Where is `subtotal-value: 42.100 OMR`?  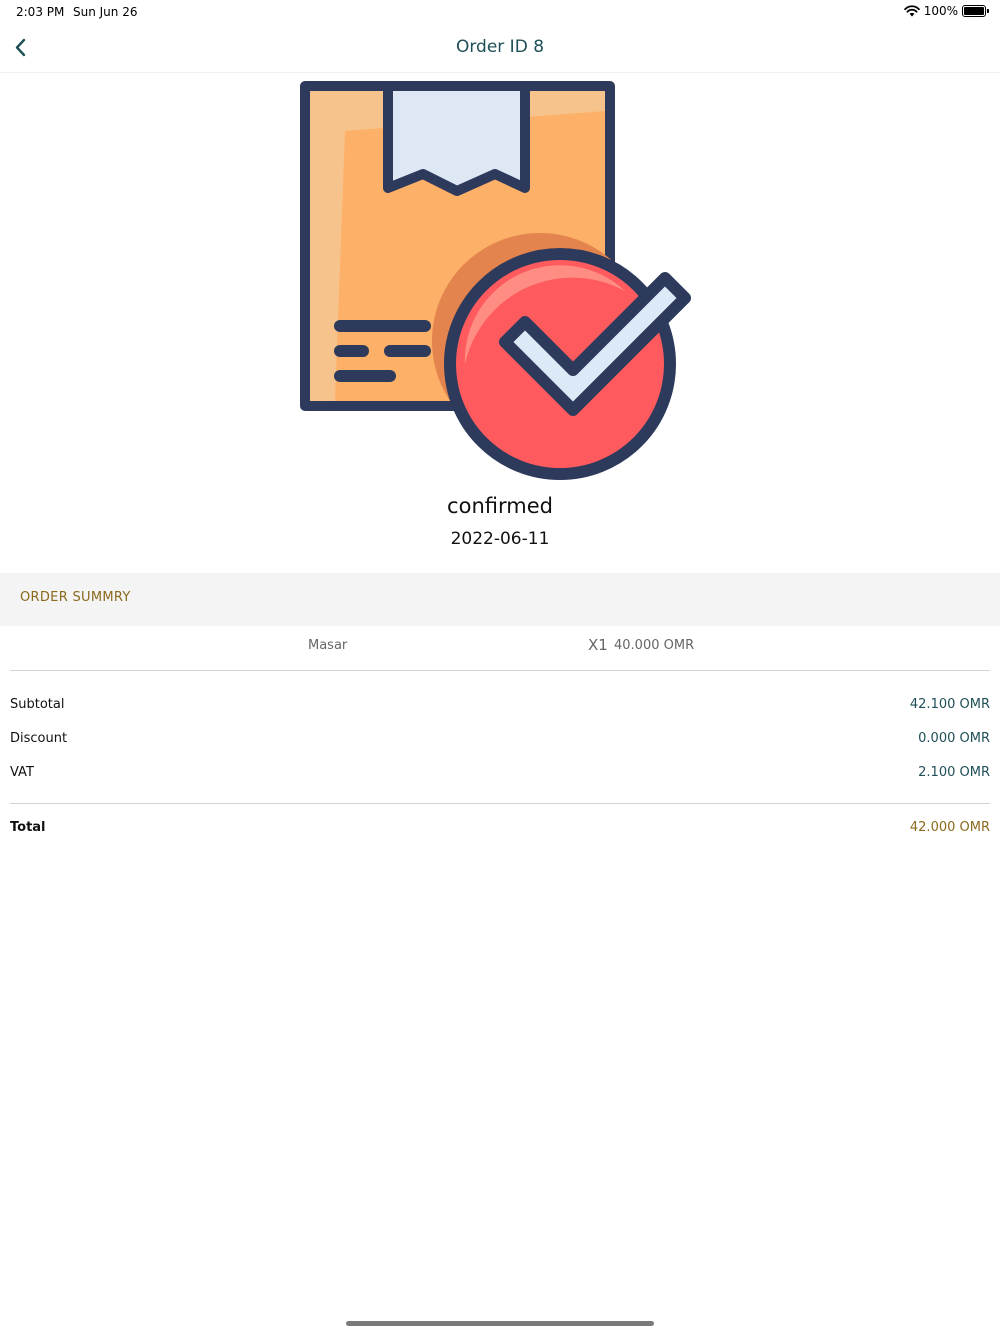 subtotal-value: 42.100 OMR is located at coordinates (949, 704).